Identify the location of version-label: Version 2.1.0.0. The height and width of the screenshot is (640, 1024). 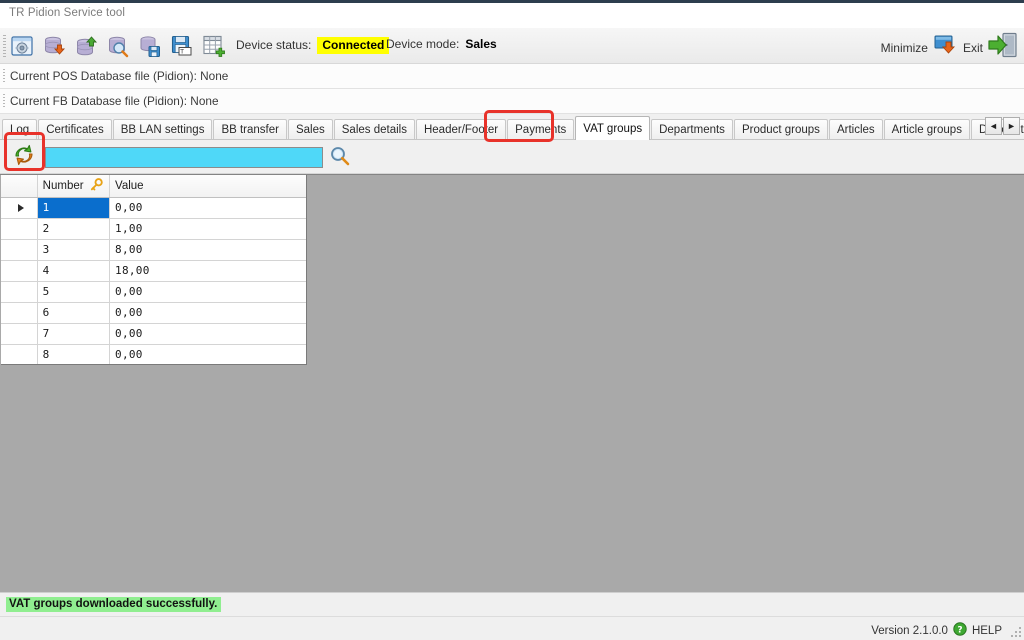
(909, 630).